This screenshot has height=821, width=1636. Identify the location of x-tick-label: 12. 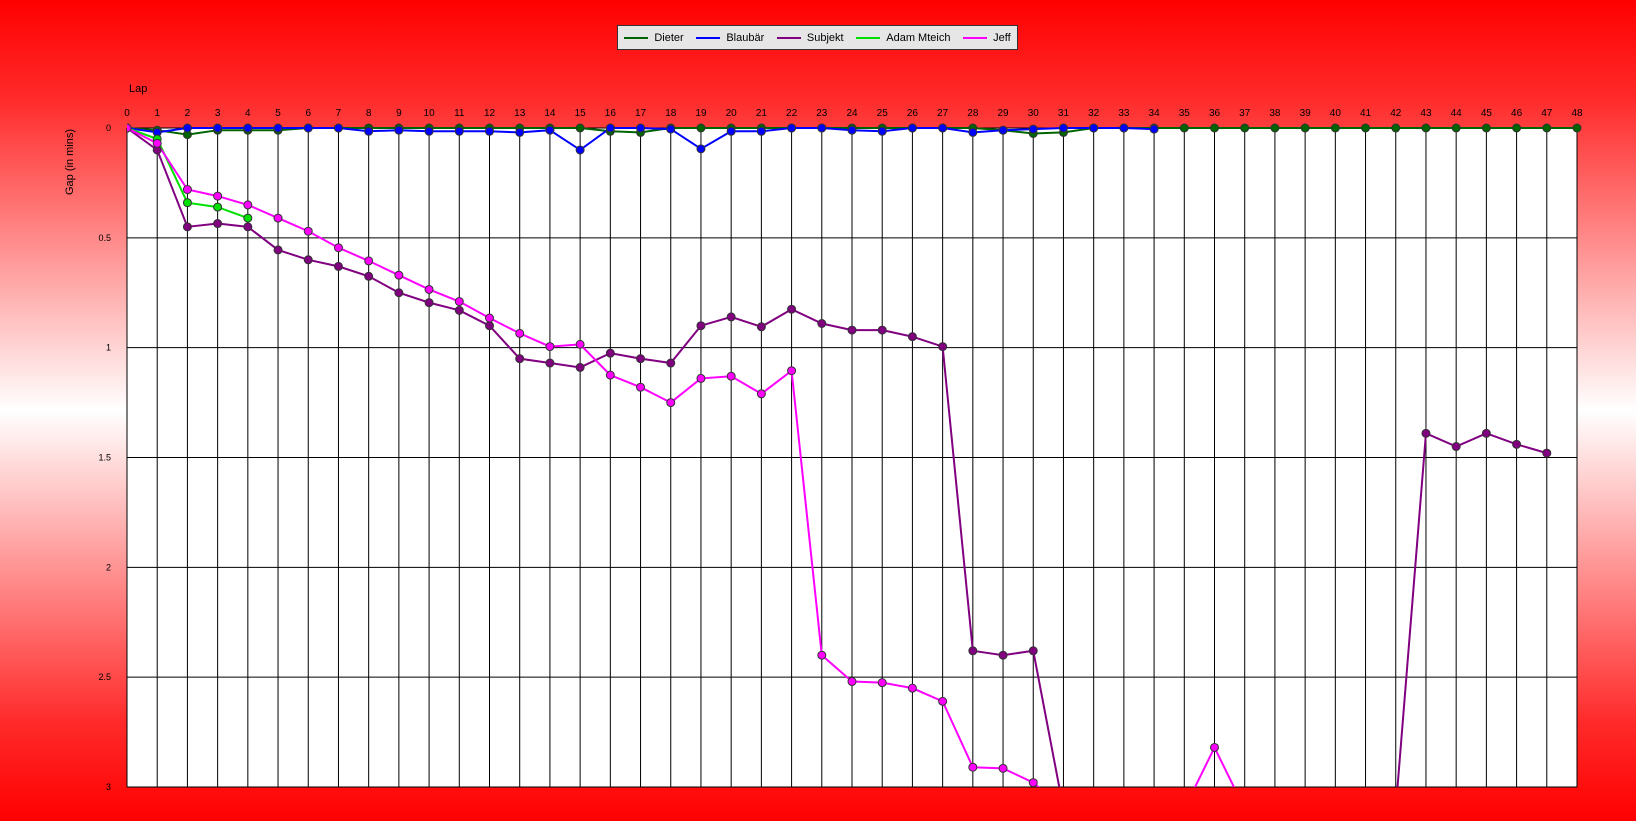
(490, 113).